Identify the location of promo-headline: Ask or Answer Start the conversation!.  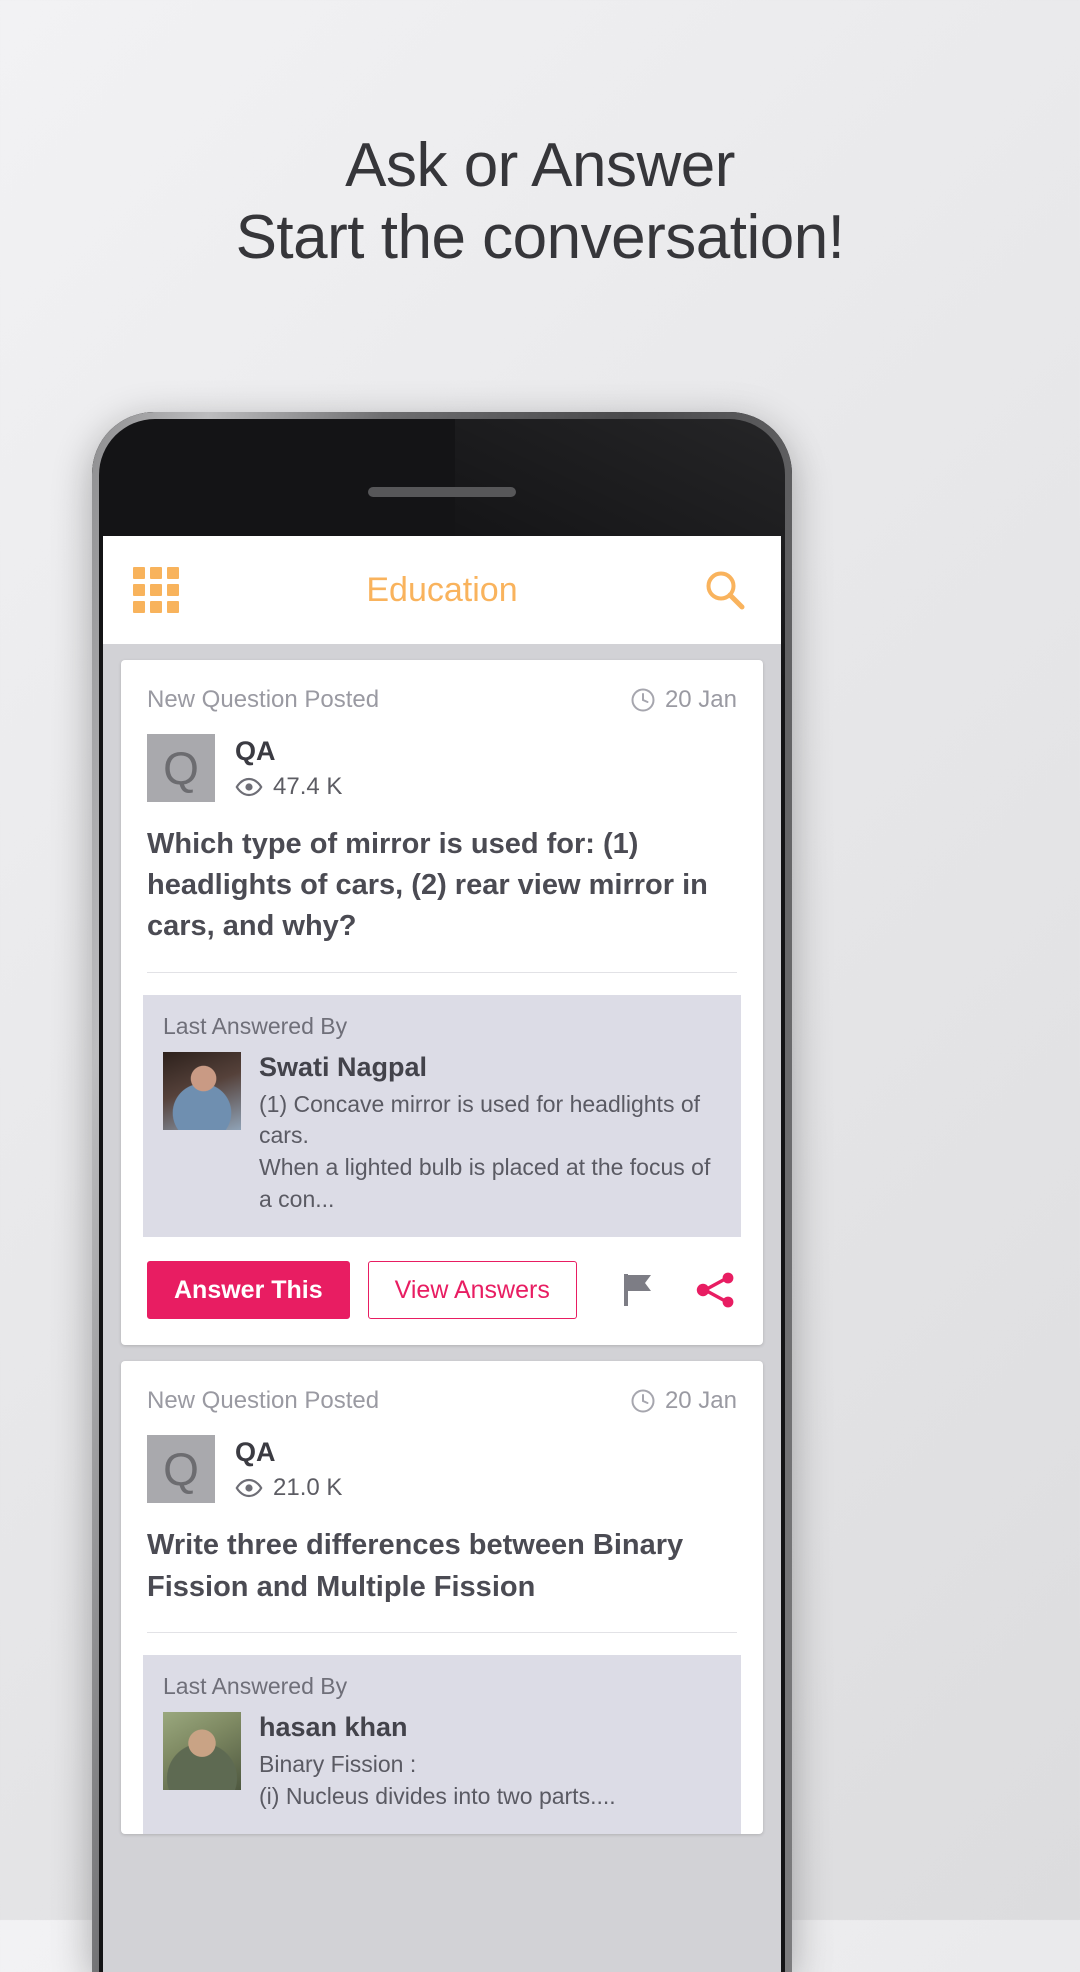
(540, 202).